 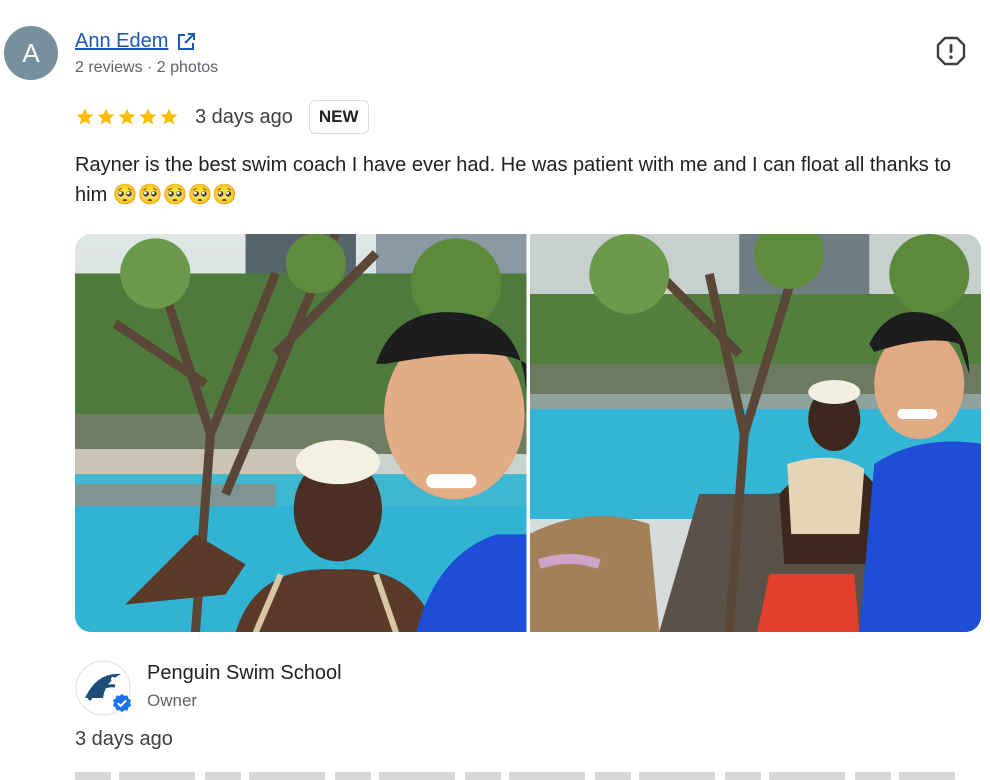 What do you see at coordinates (104, 688) in the screenshot?
I see `owner-logo` at bounding box center [104, 688].